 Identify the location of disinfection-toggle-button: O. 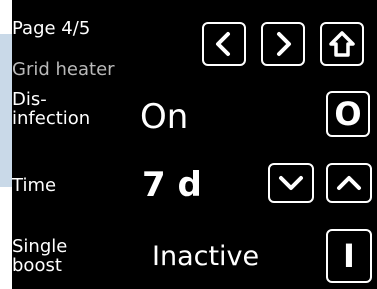
(348, 114).